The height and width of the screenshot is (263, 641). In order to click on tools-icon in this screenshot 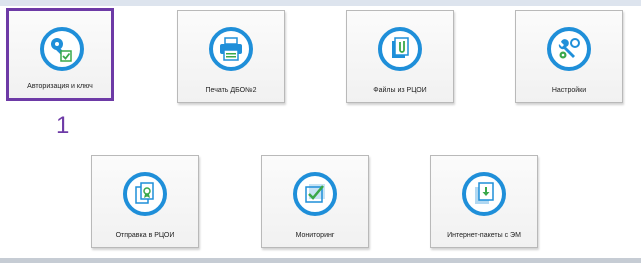, I will do `click(569, 49)`.